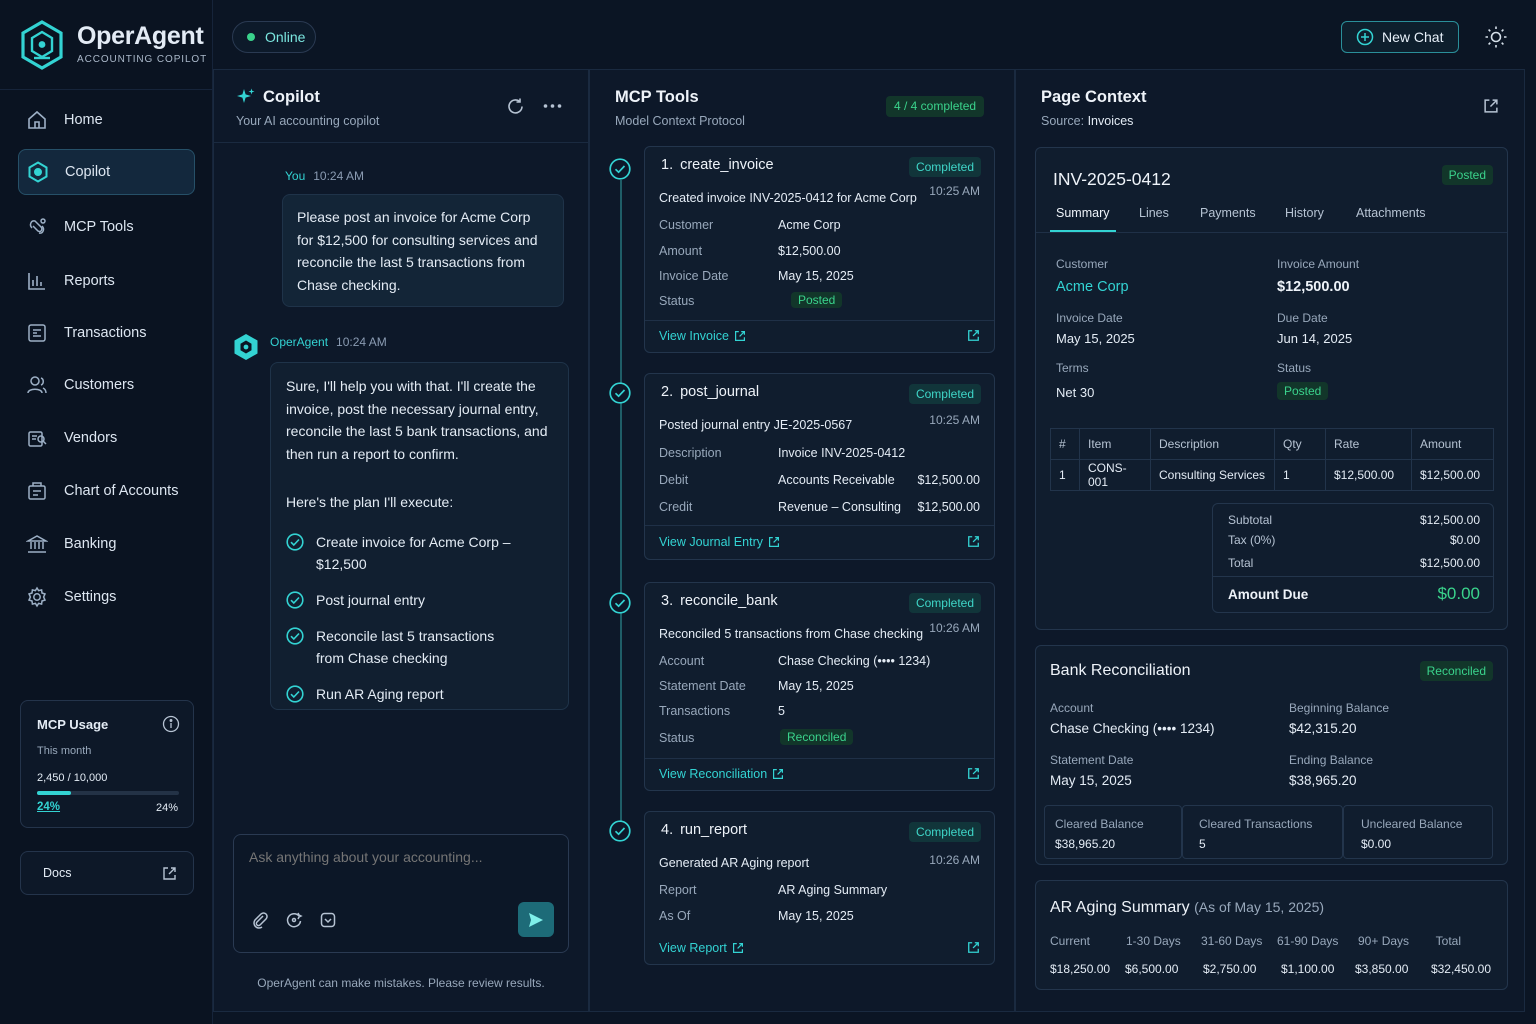 The width and height of the screenshot is (1536, 1024). Describe the element at coordinates (1080, 969) in the screenshot. I see `aging-value: $18,250.00` at that location.